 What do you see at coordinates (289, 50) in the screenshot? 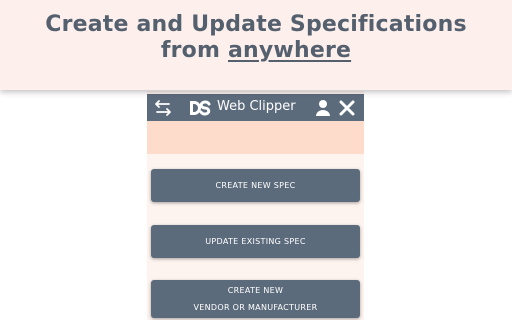
I see `banner-emphasis: anywhere` at bounding box center [289, 50].